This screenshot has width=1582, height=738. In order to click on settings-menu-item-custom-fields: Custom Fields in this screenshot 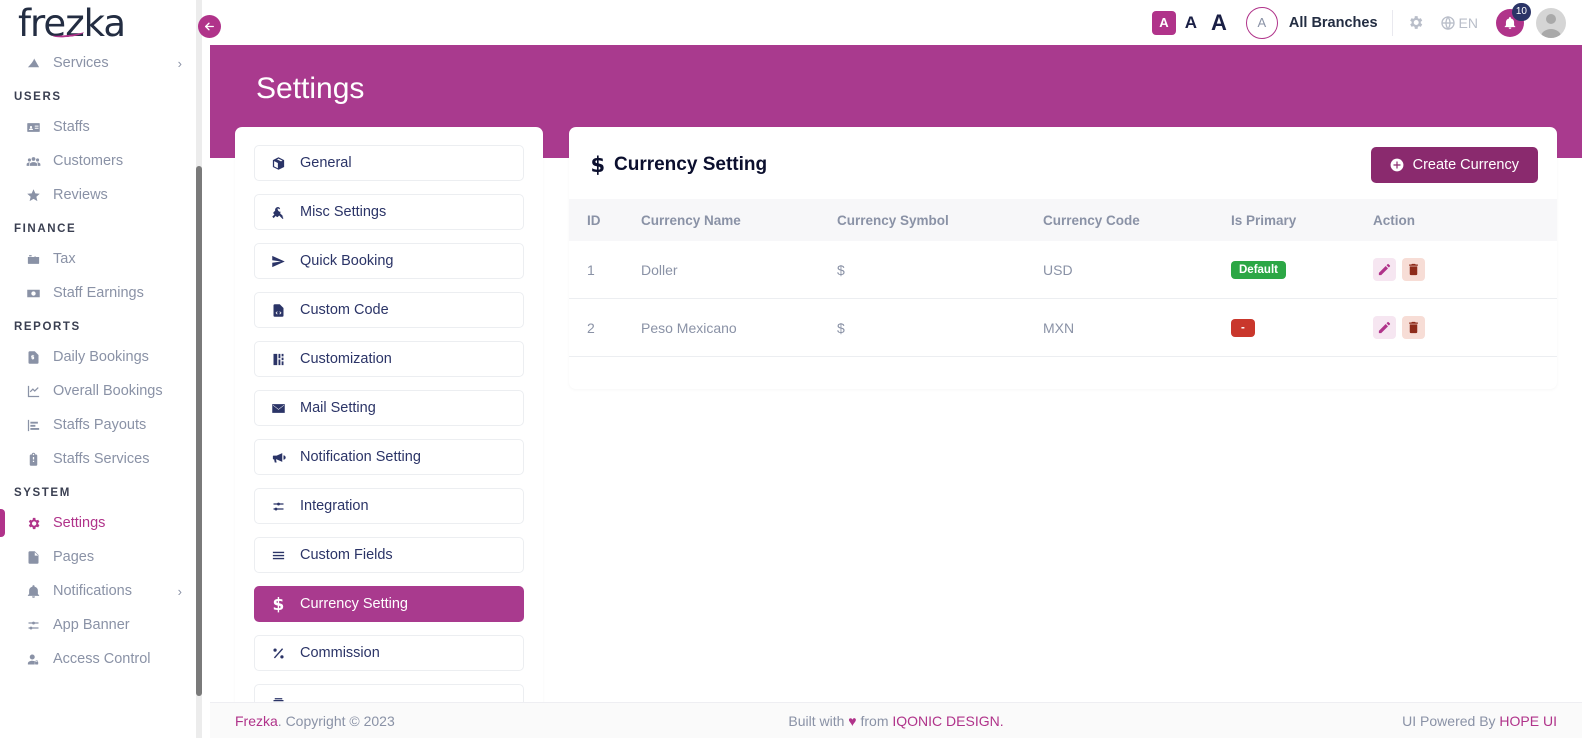, I will do `click(389, 555)`.